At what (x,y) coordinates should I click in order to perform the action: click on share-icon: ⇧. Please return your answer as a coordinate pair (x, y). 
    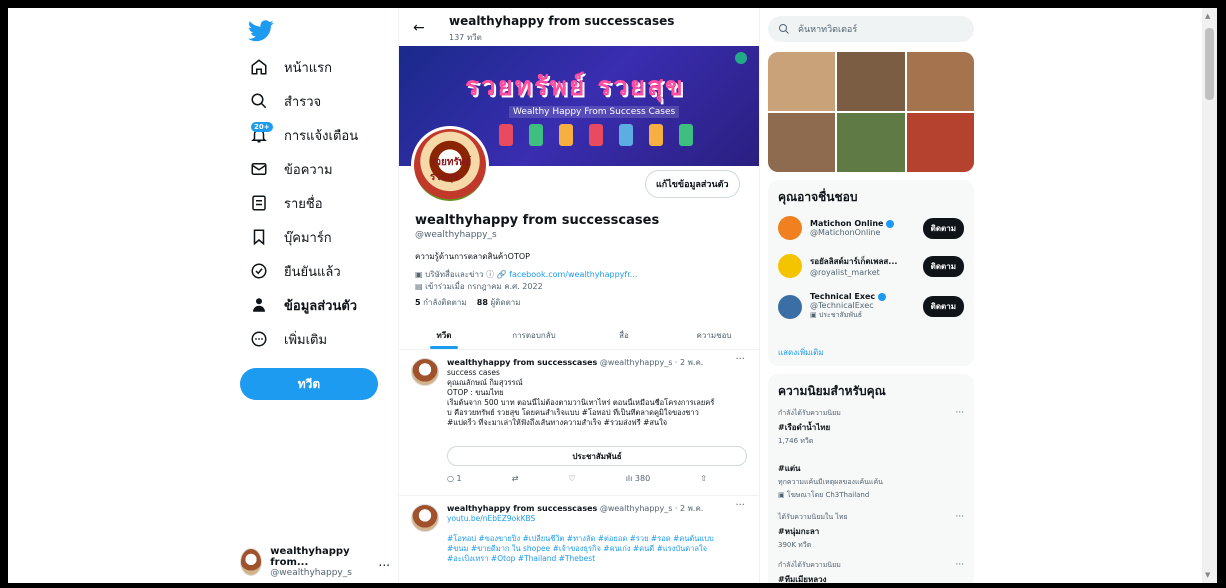
    Looking at the image, I should click on (703, 478).